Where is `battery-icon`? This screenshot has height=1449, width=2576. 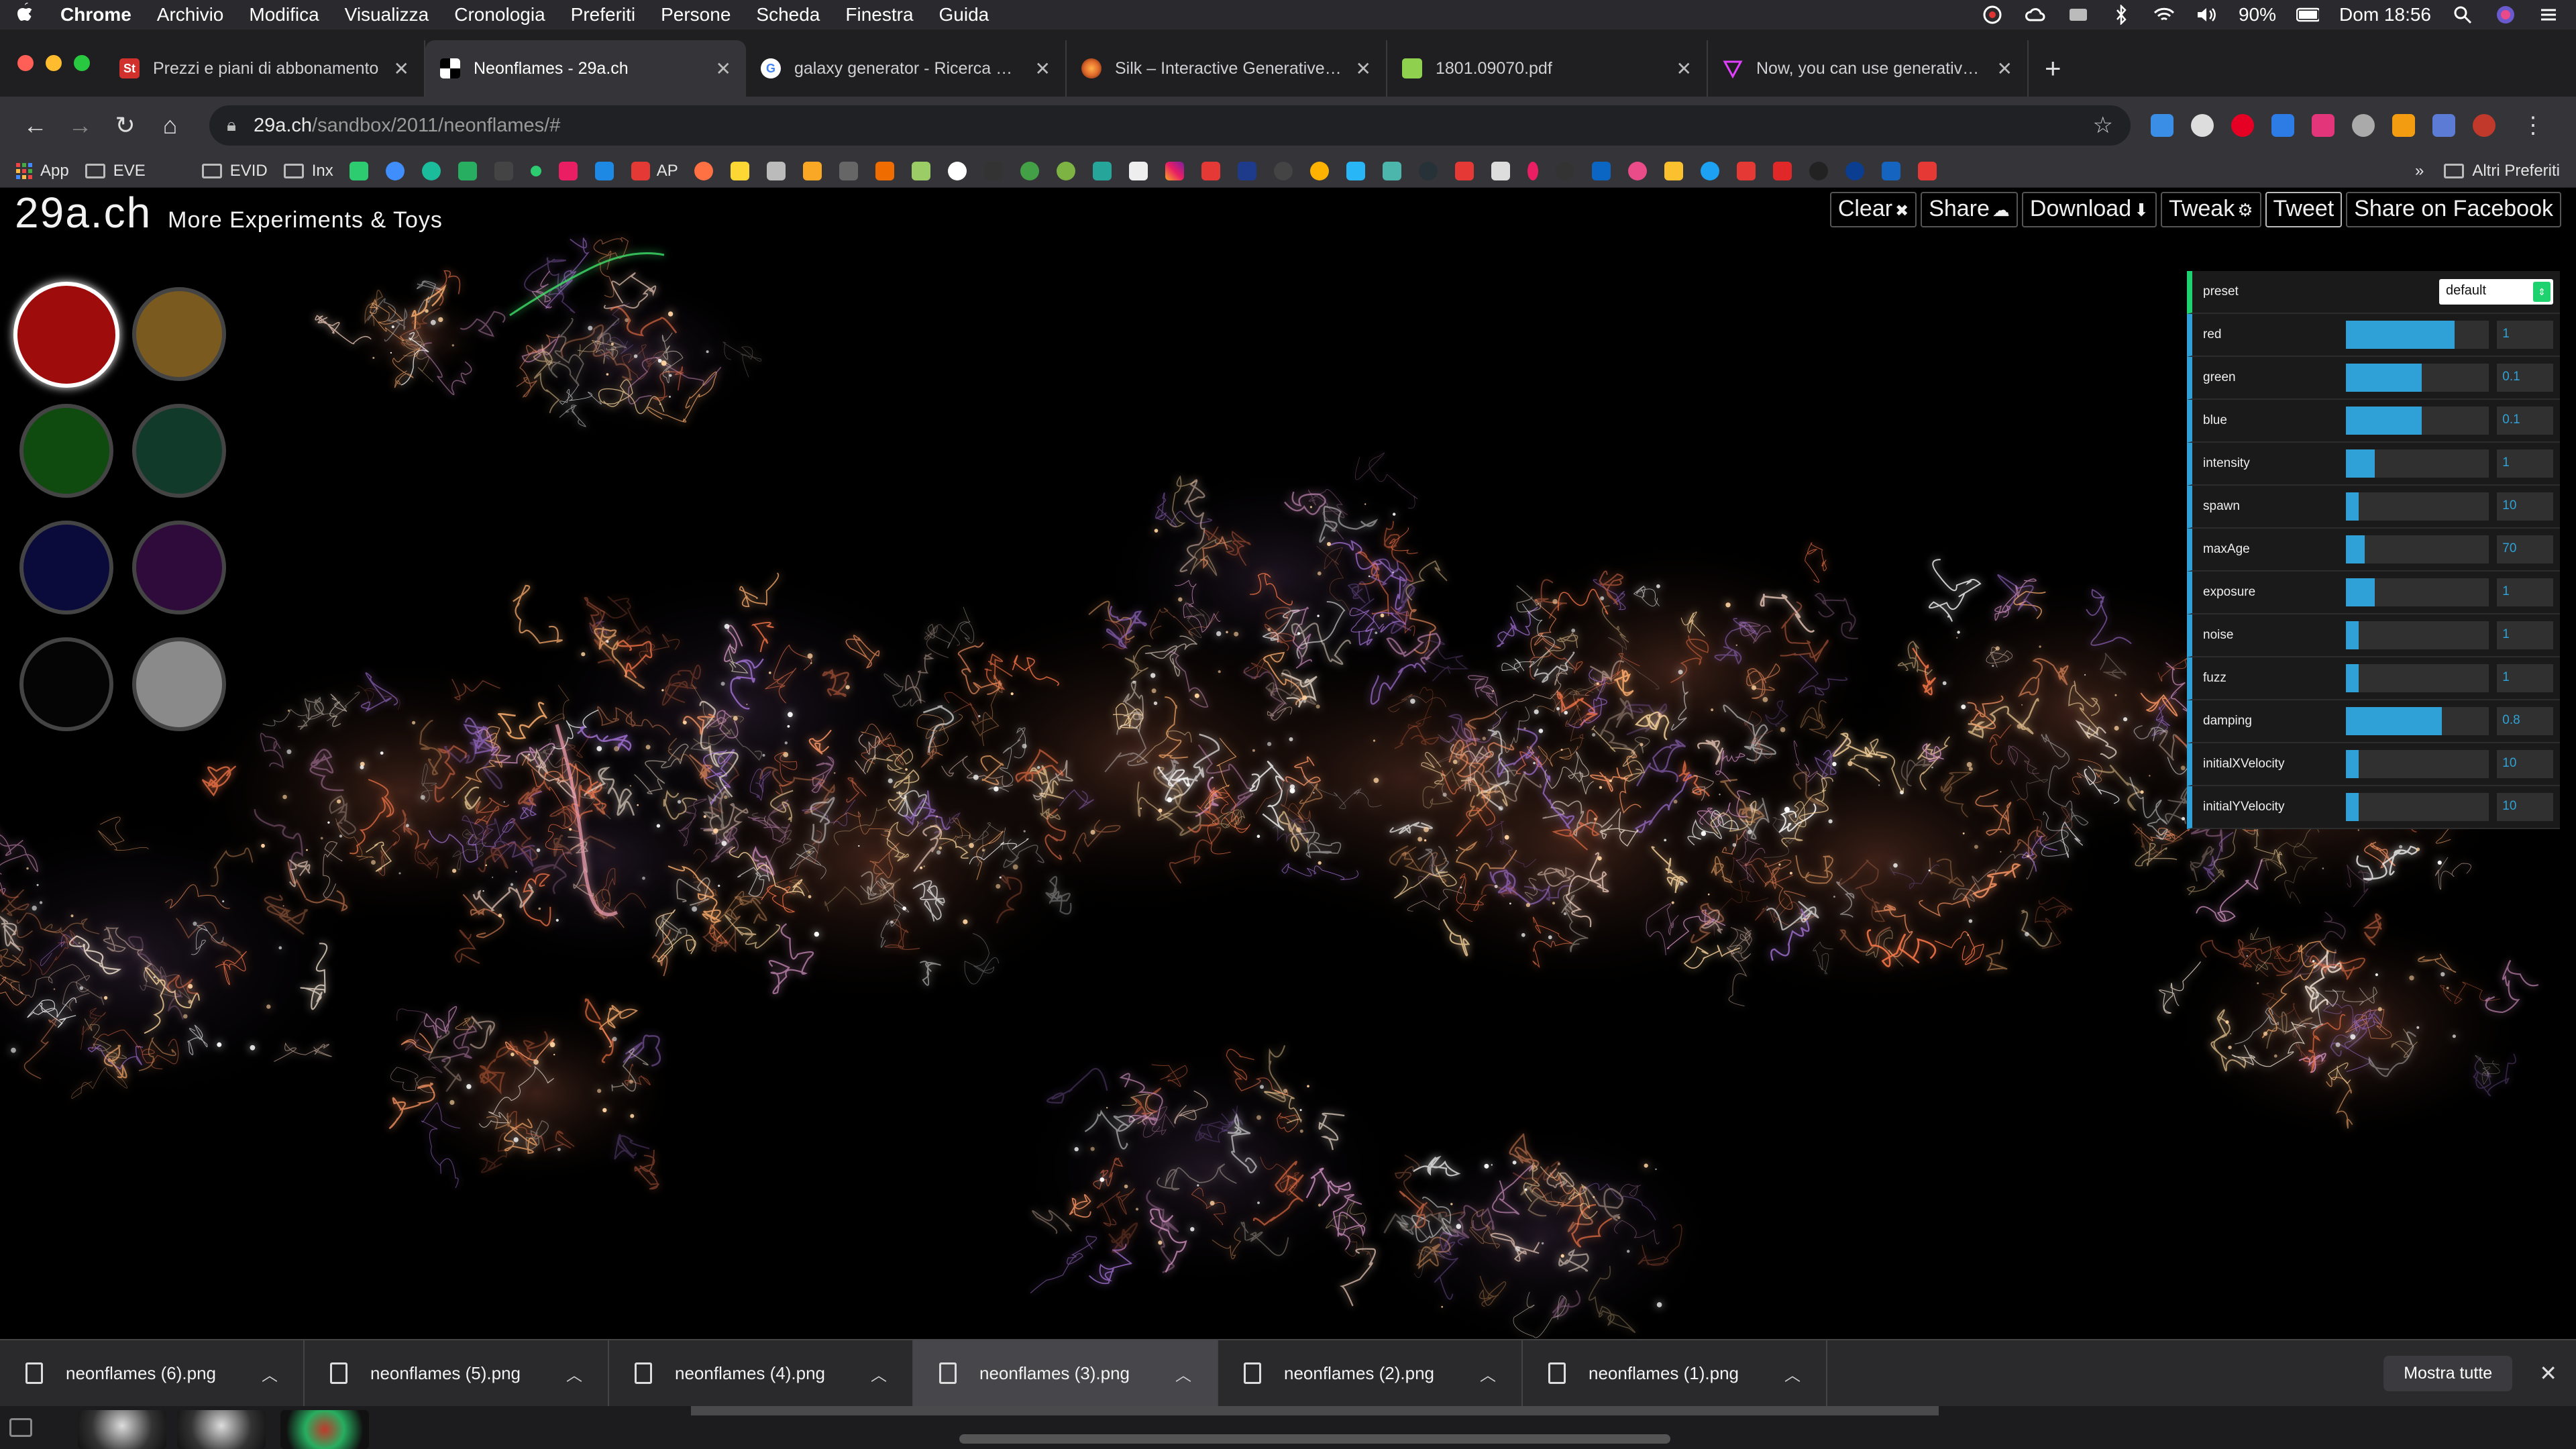 battery-icon is located at coordinates (2308, 14).